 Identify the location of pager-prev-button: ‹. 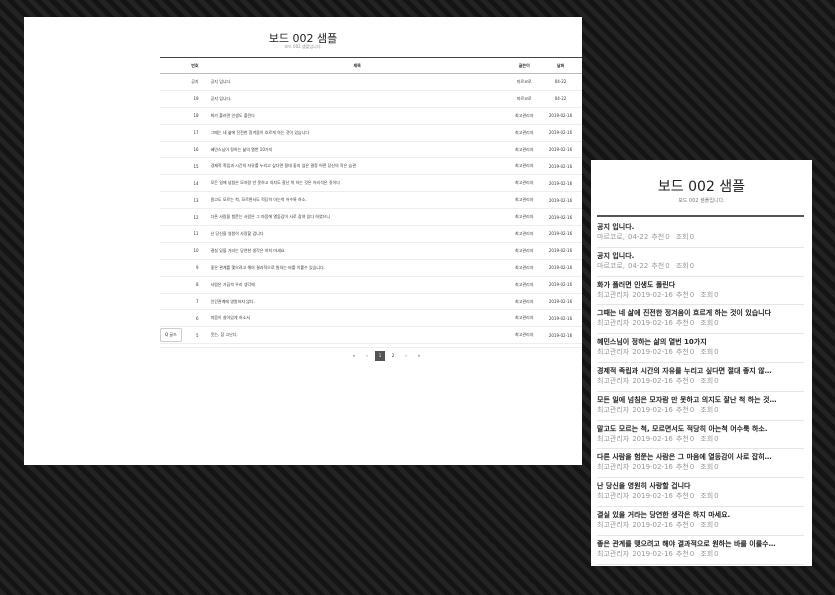
(367, 356).